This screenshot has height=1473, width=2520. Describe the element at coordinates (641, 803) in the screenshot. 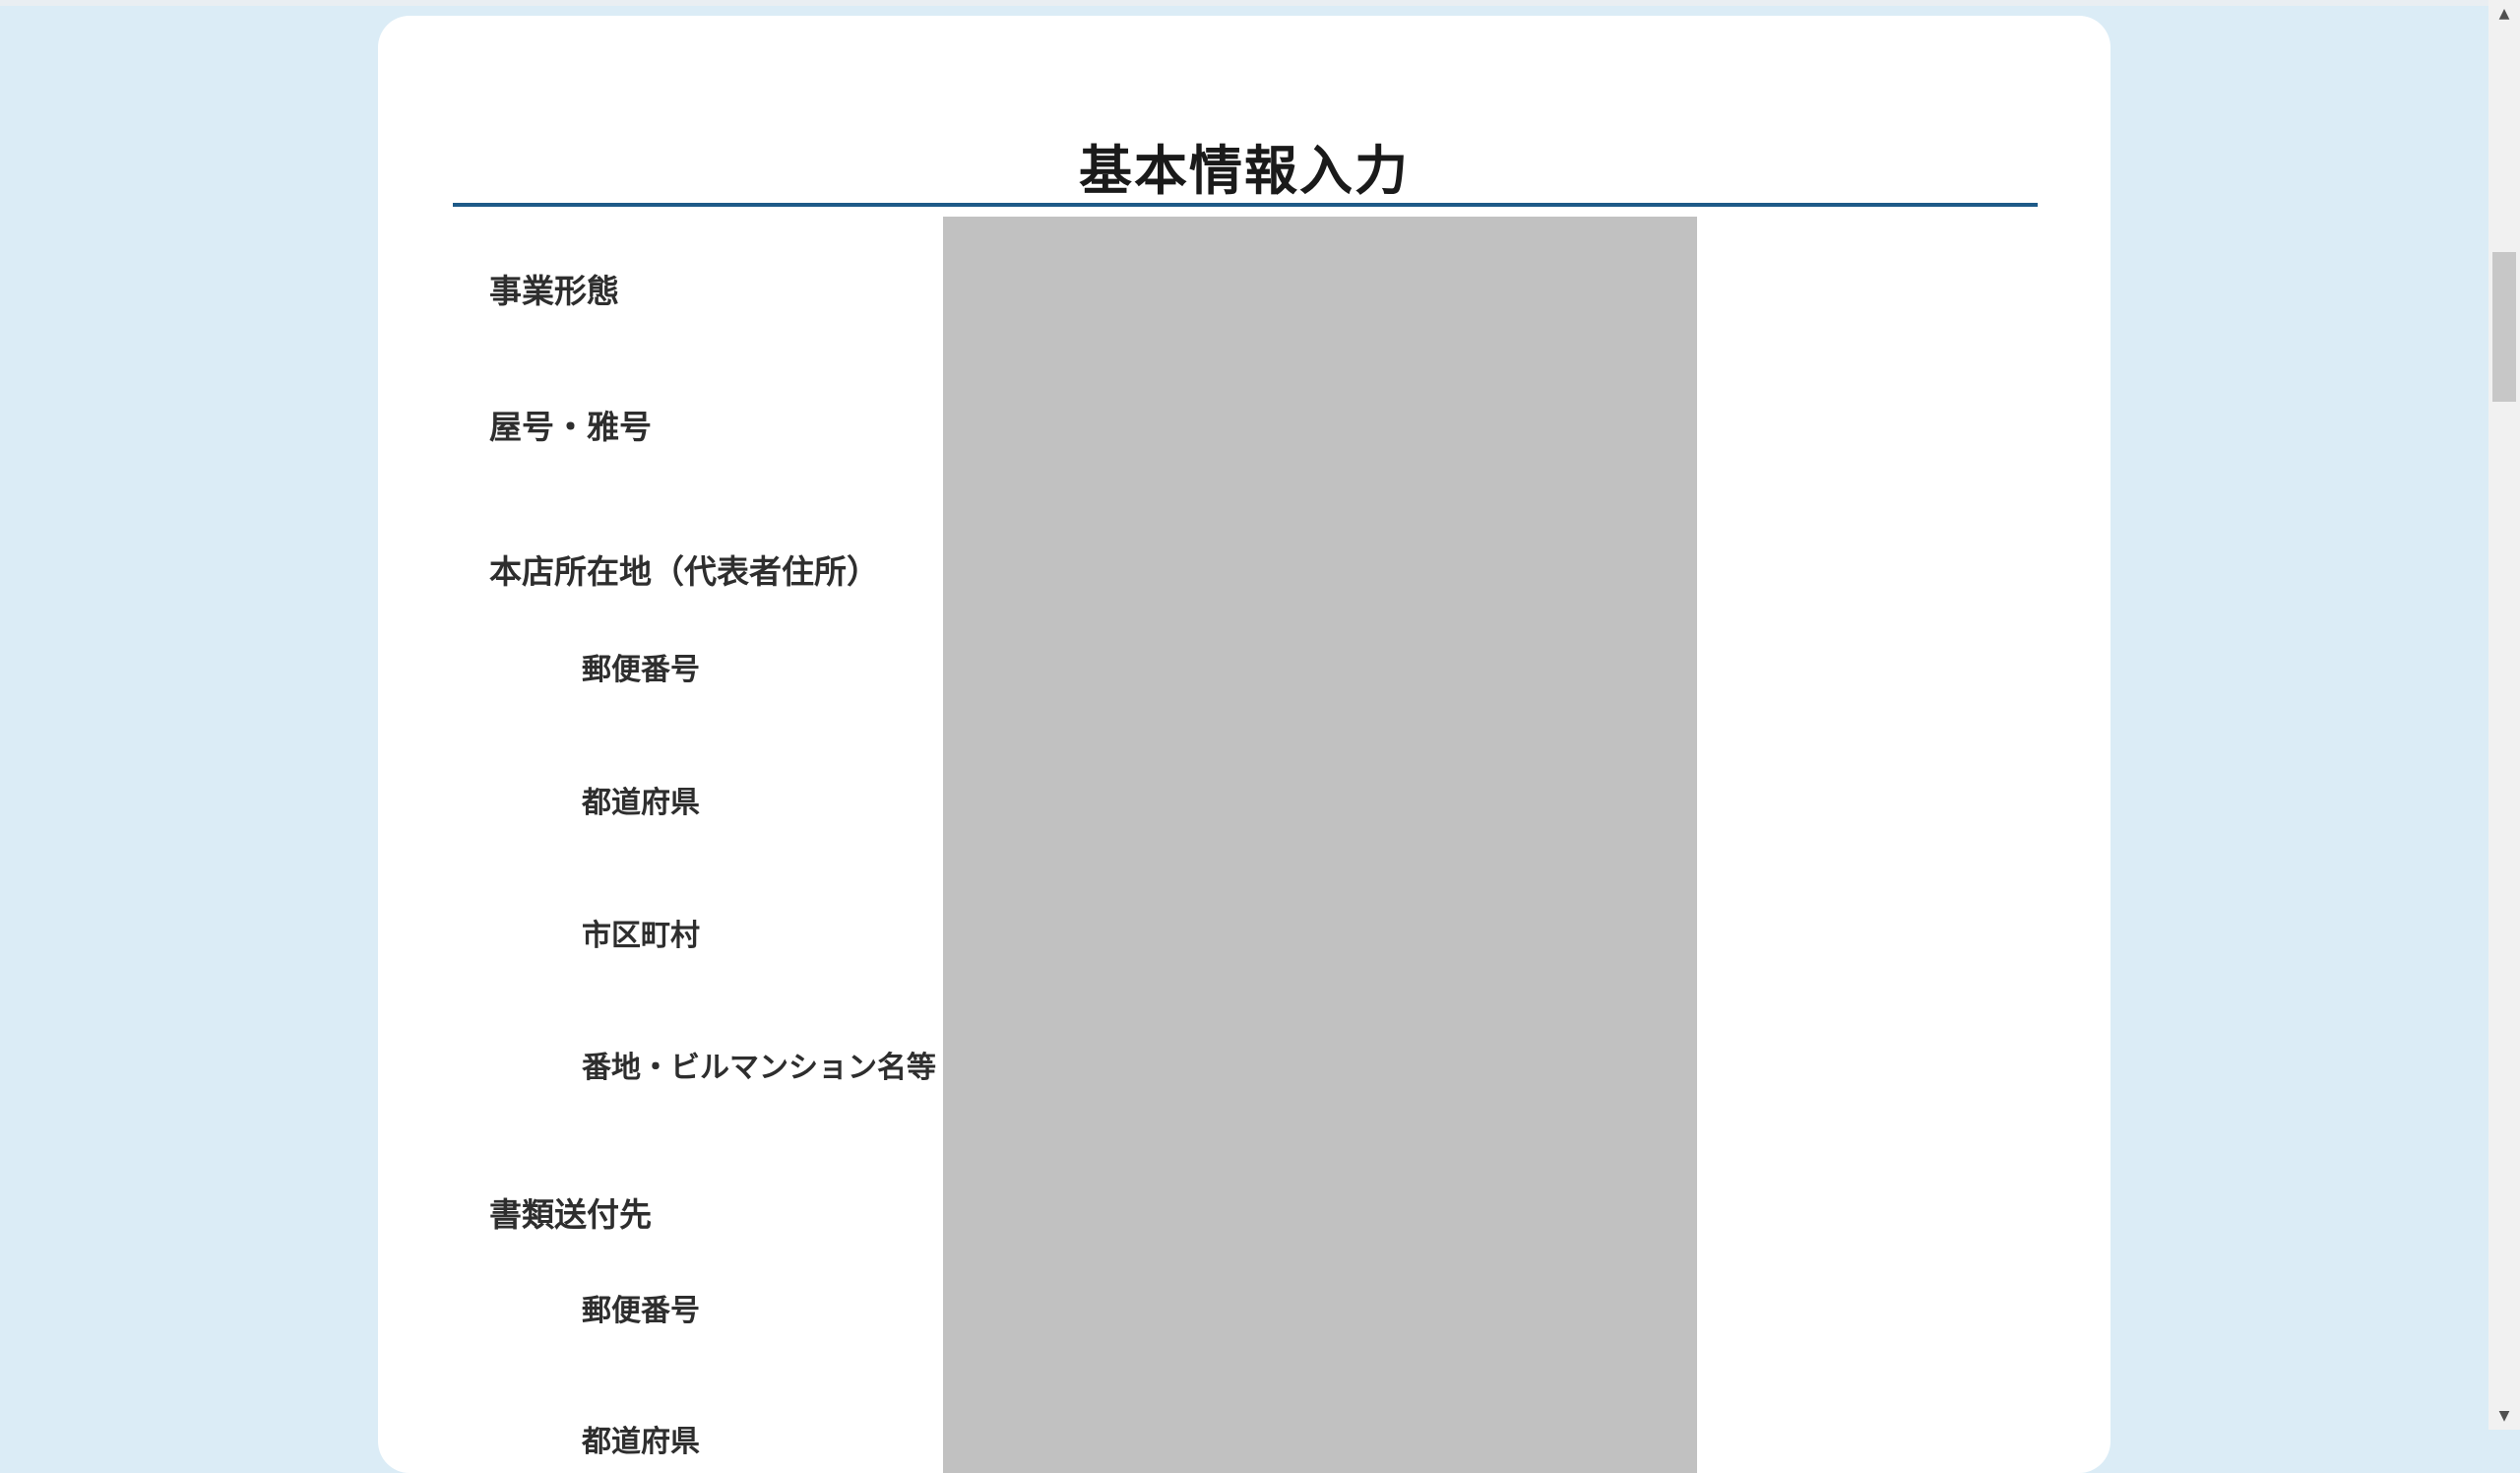

I see `label-head-office-prefecture: 都道府県` at that location.